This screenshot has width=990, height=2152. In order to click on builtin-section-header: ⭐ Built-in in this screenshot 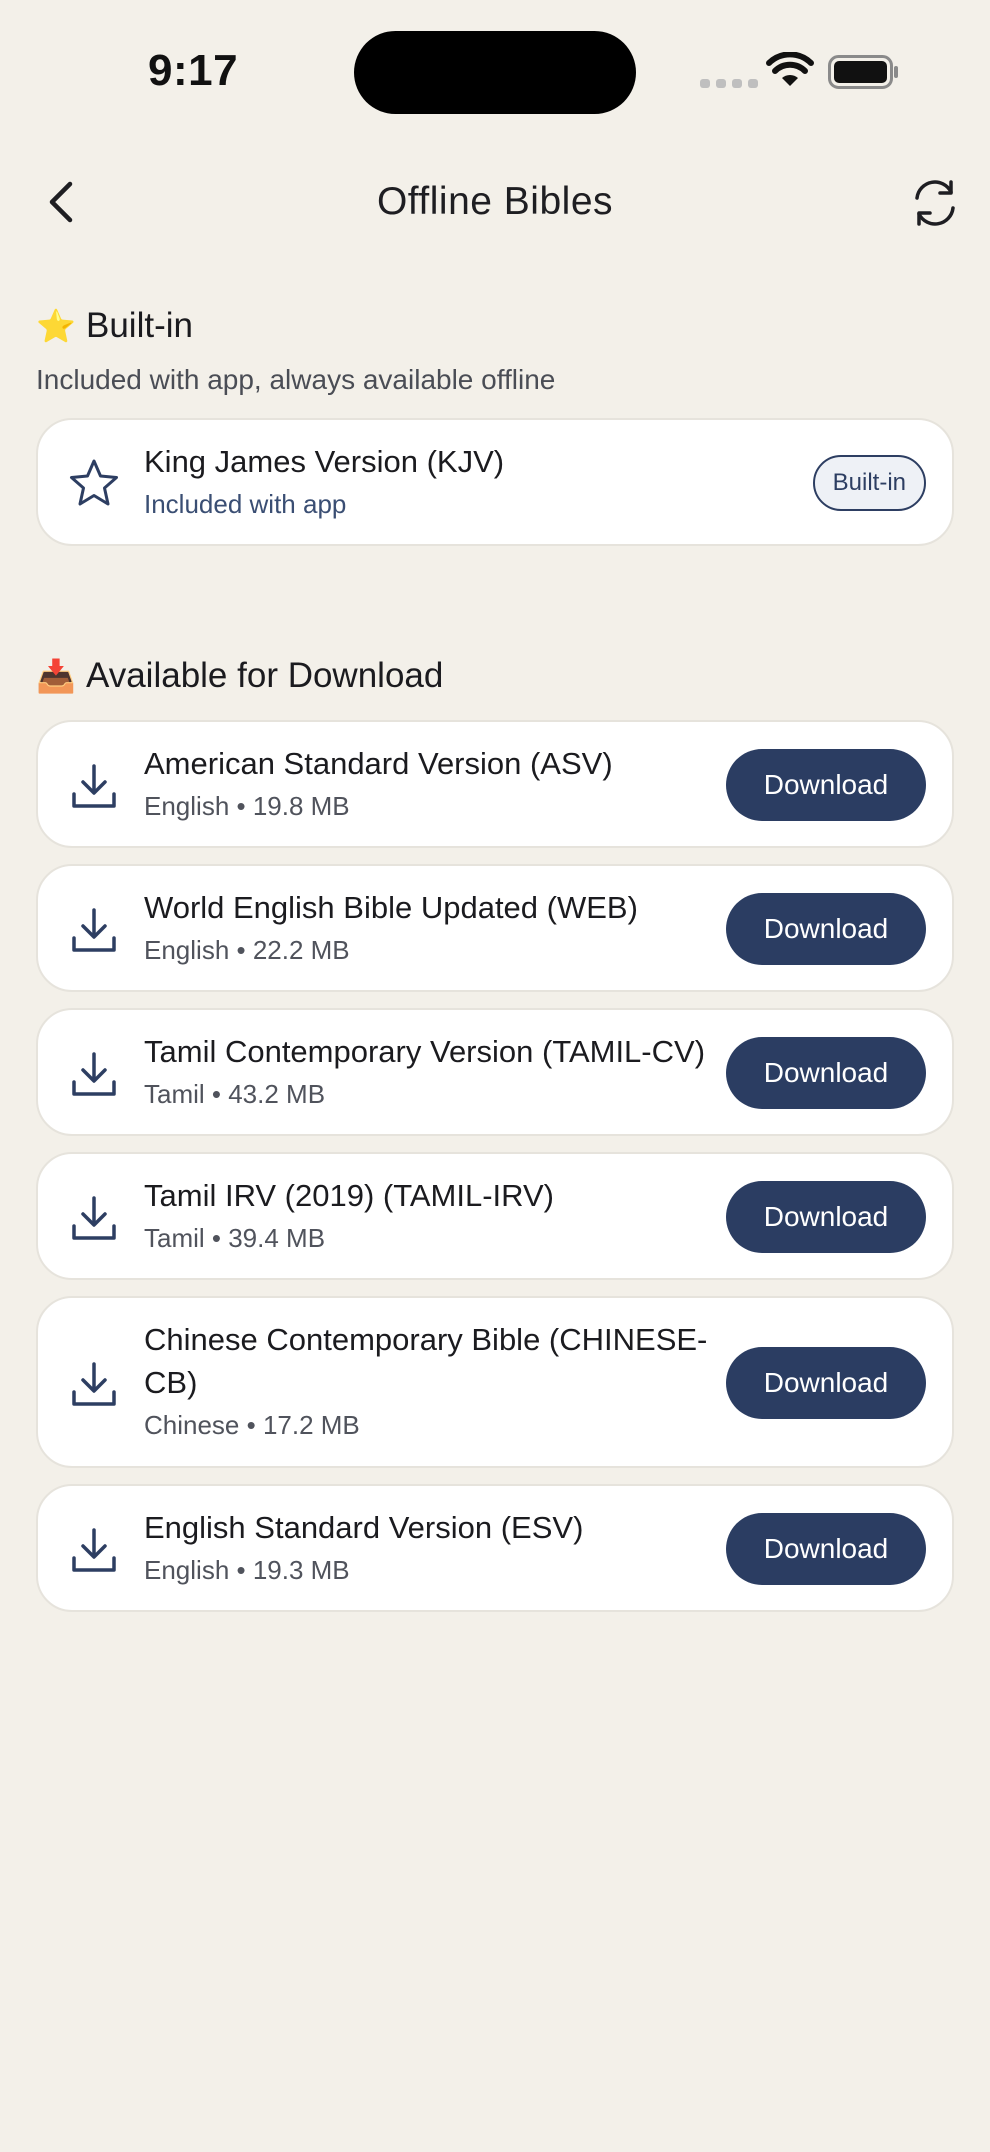, I will do `click(114, 326)`.